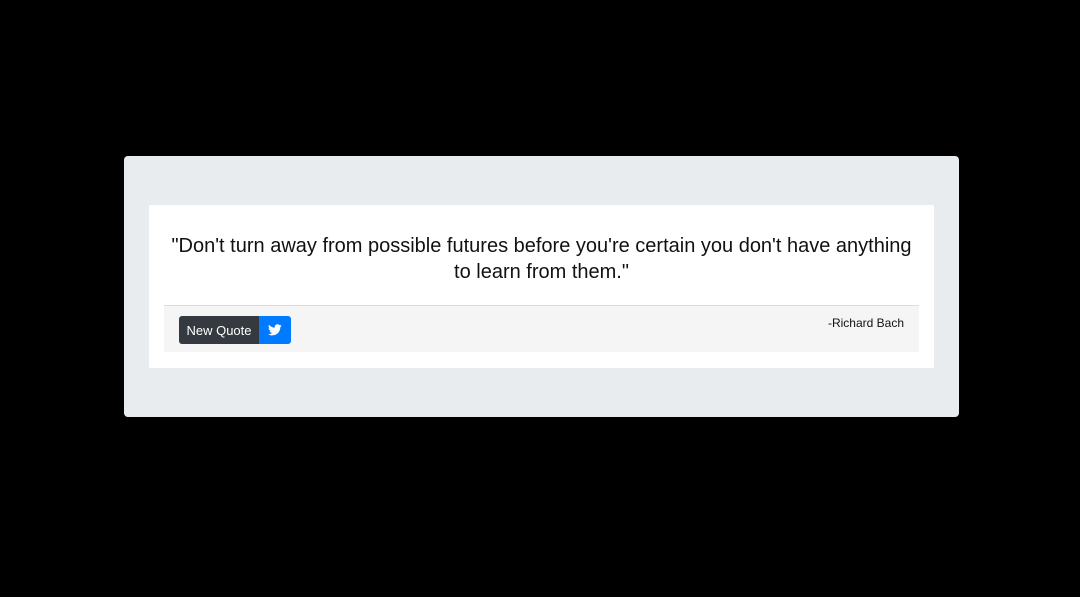 The height and width of the screenshot is (597, 1080). I want to click on twitter-icon, so click(275, 330).